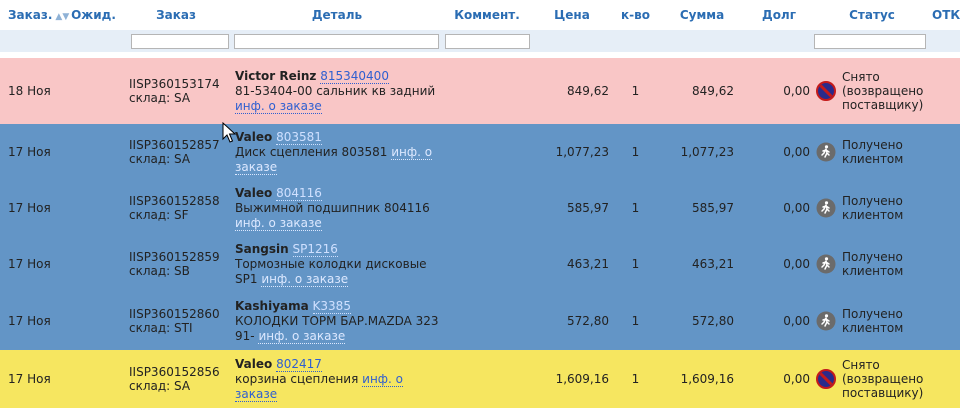  I want to click on col-header-status: Статус, so click(872, 15).